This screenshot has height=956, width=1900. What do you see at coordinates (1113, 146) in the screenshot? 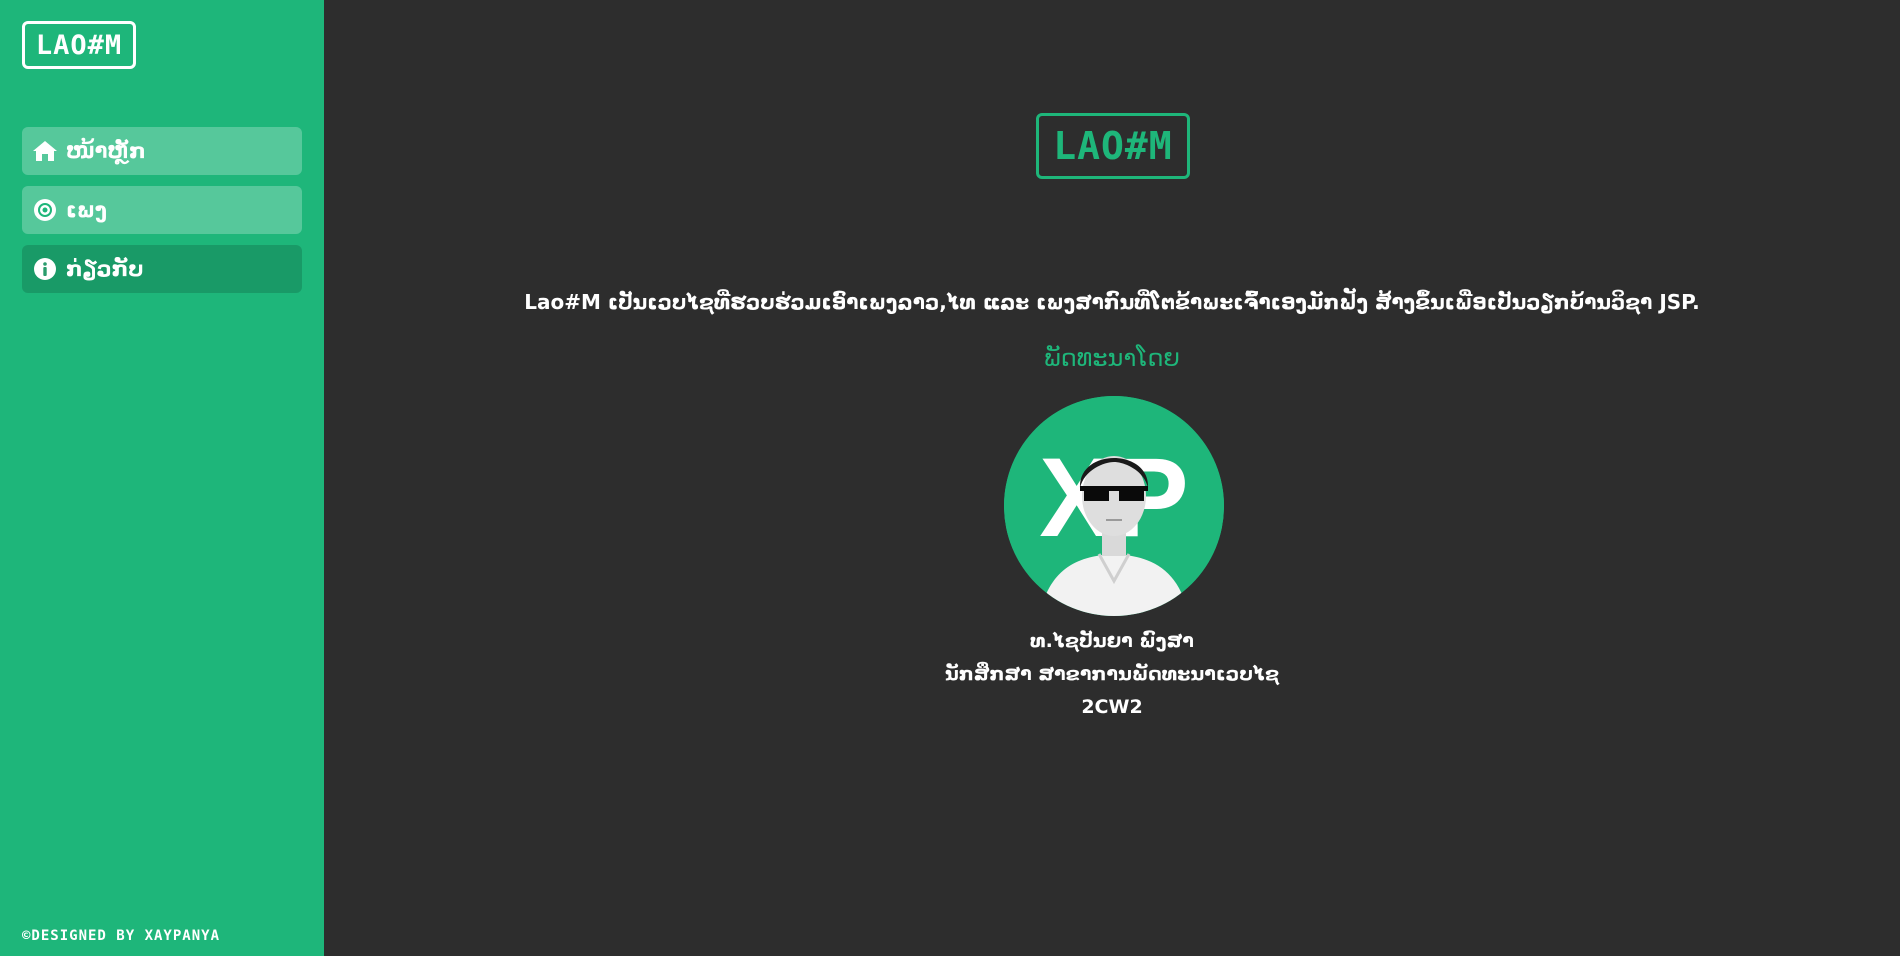
I see `main-logo: LAO#M` at bounding box center [1113, 146].